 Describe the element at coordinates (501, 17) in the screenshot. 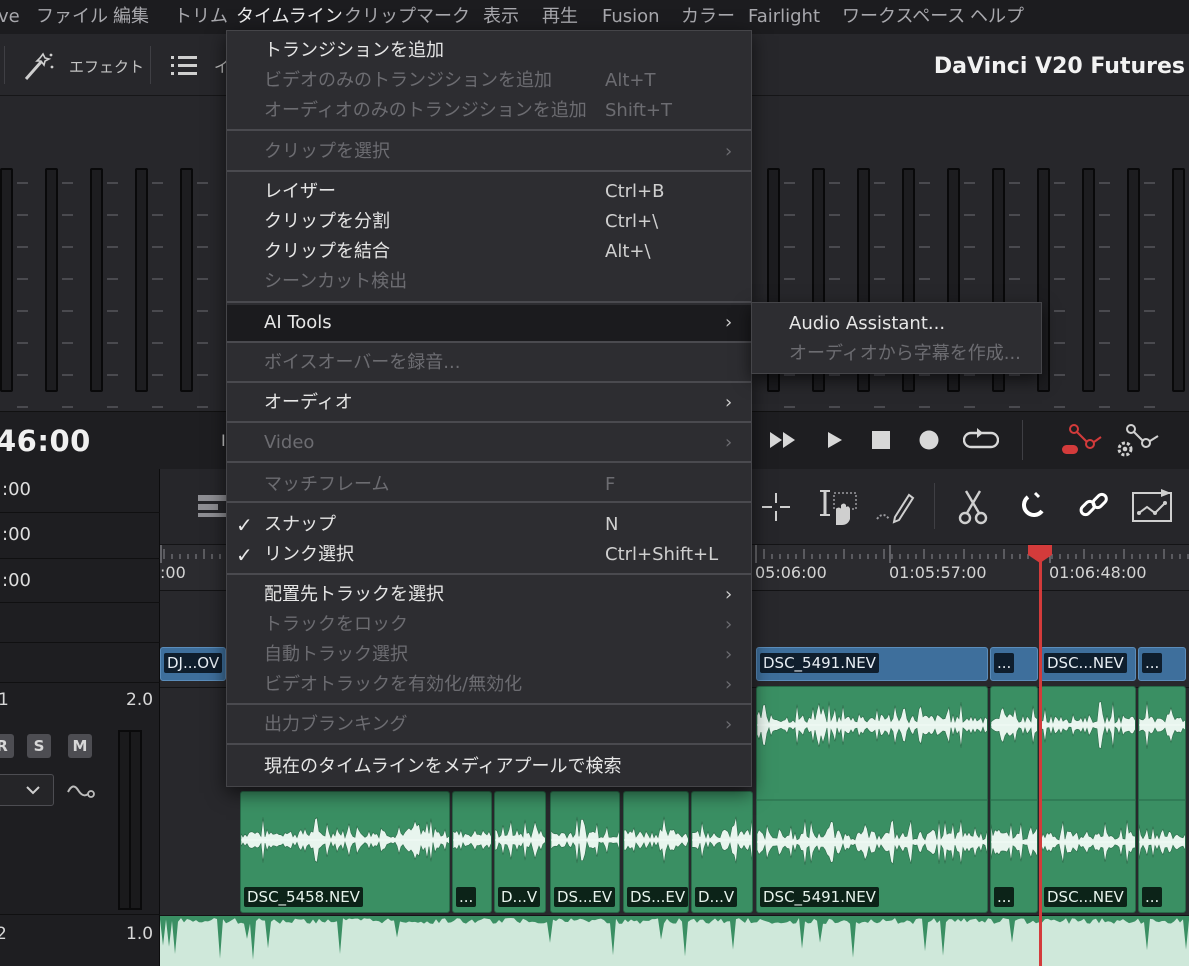

I see `menu-view: 表示` at that location.